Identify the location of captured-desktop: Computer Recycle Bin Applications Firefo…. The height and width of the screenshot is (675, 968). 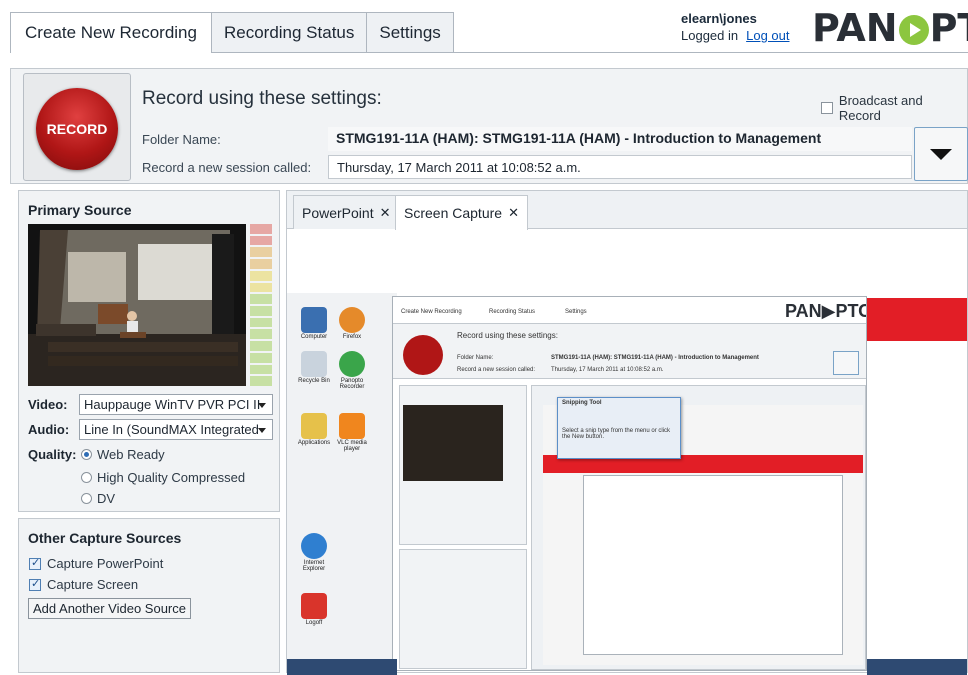
(342, 483).